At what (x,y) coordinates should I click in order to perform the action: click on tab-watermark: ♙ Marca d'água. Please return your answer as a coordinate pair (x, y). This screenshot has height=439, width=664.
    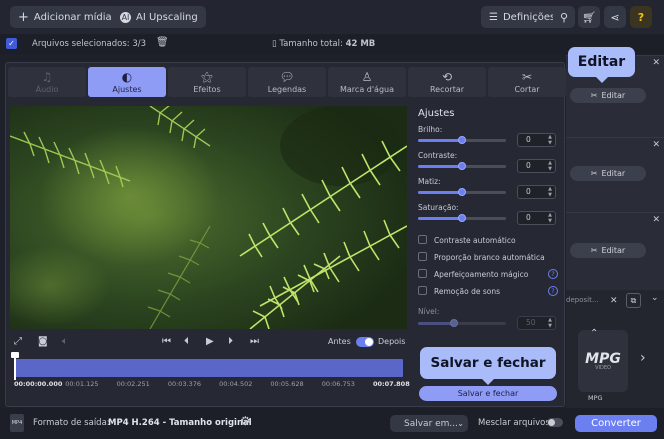
    Looking at the image, I should click on (367, 82).